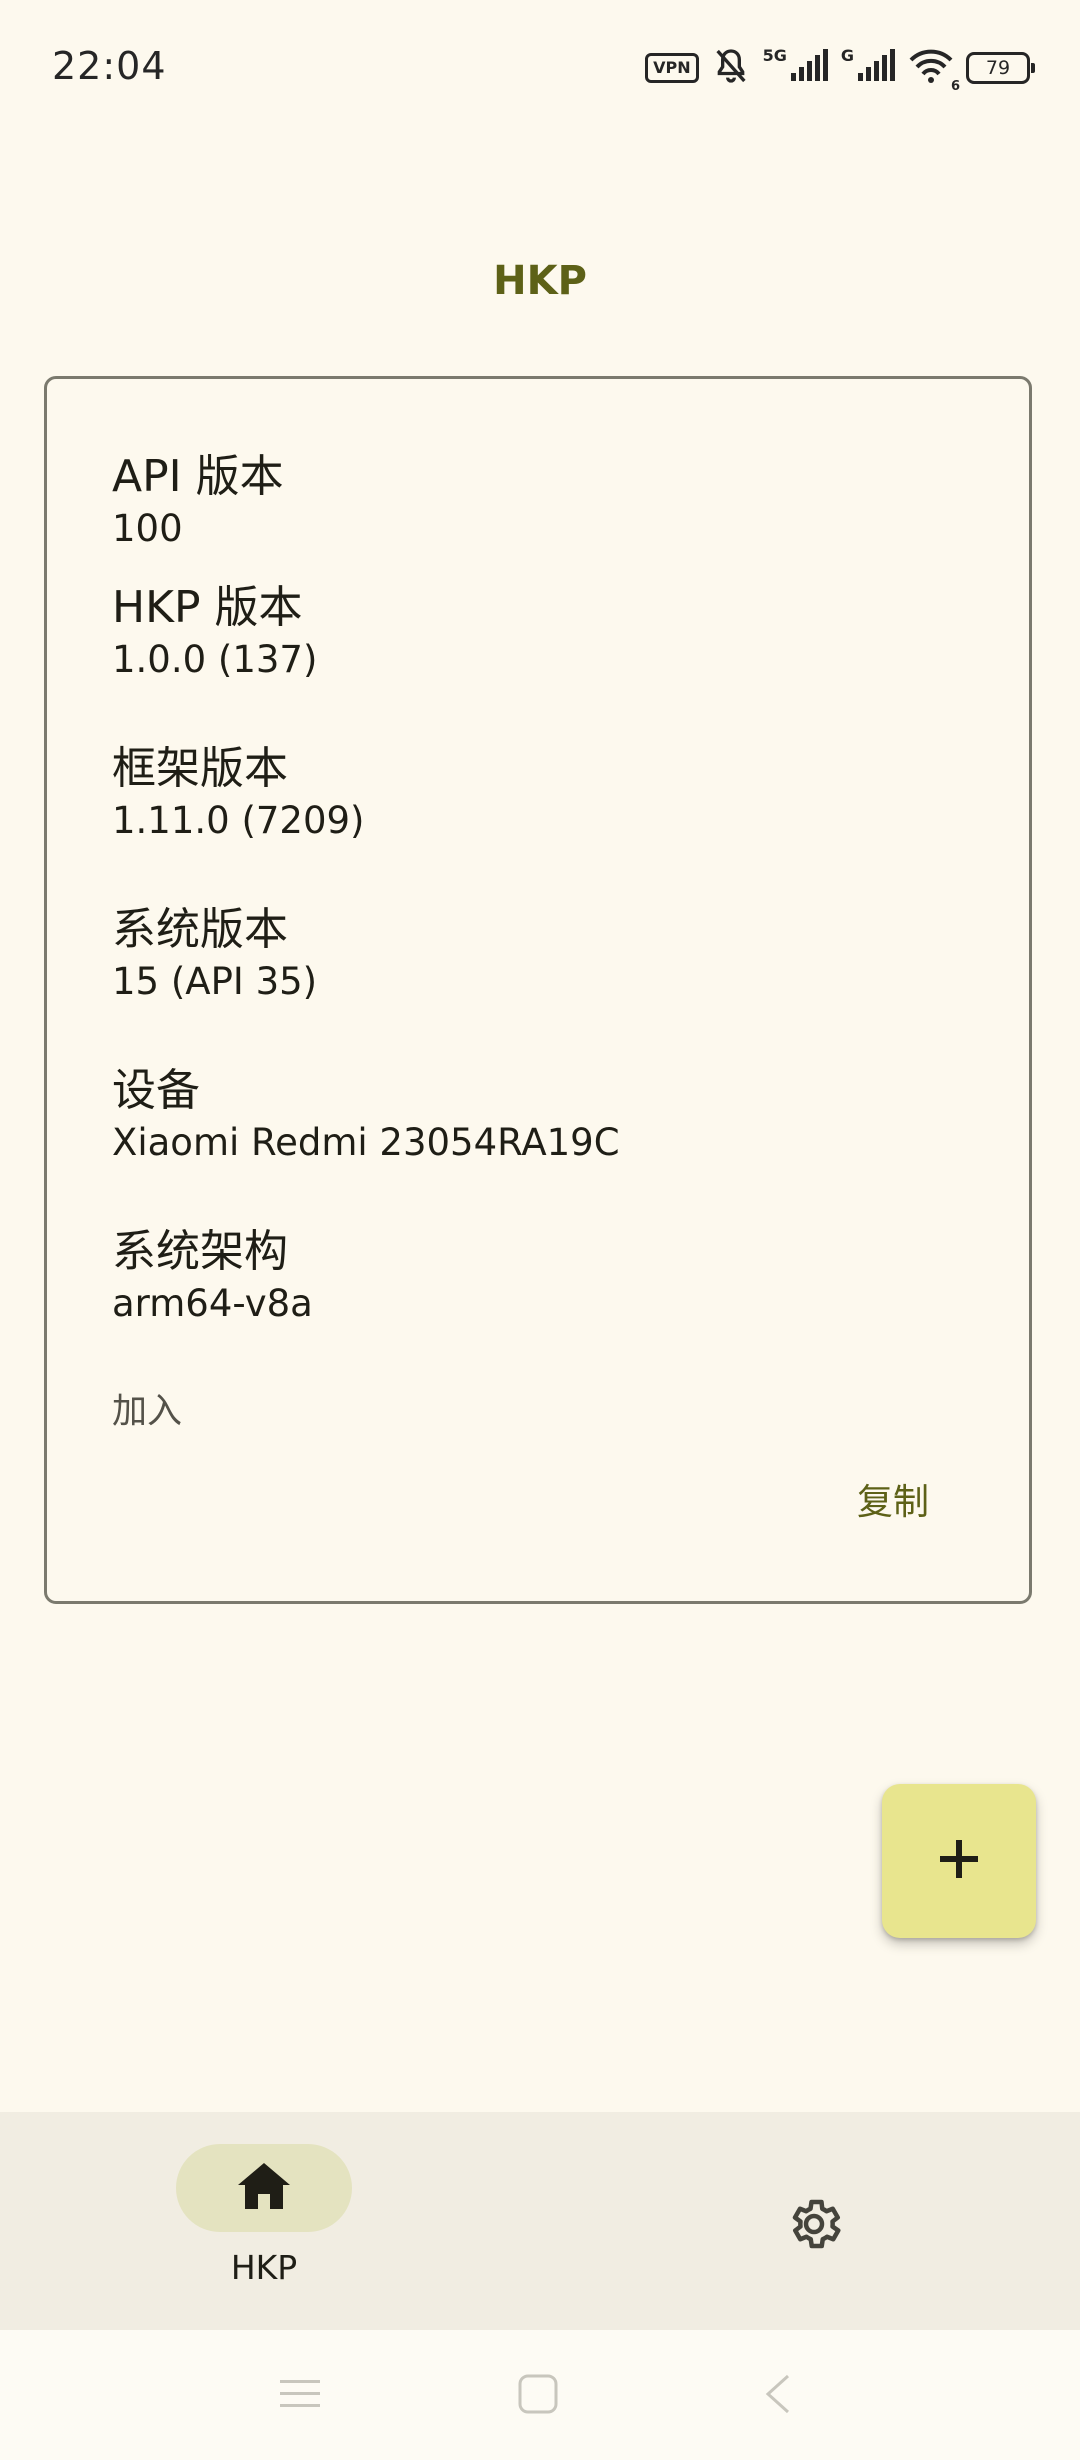 The width and height of the screenshot is (1080, 2460). I want to click on info-item-api-version: API 版本 100, so click(198, 501).